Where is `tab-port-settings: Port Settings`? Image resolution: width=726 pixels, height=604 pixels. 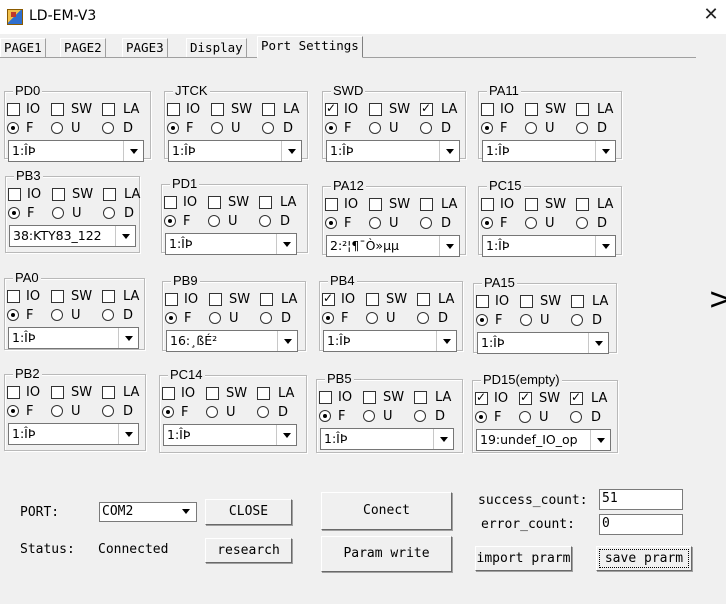
tab-port-settings: Port Settings is located at coordinates (310, 47).